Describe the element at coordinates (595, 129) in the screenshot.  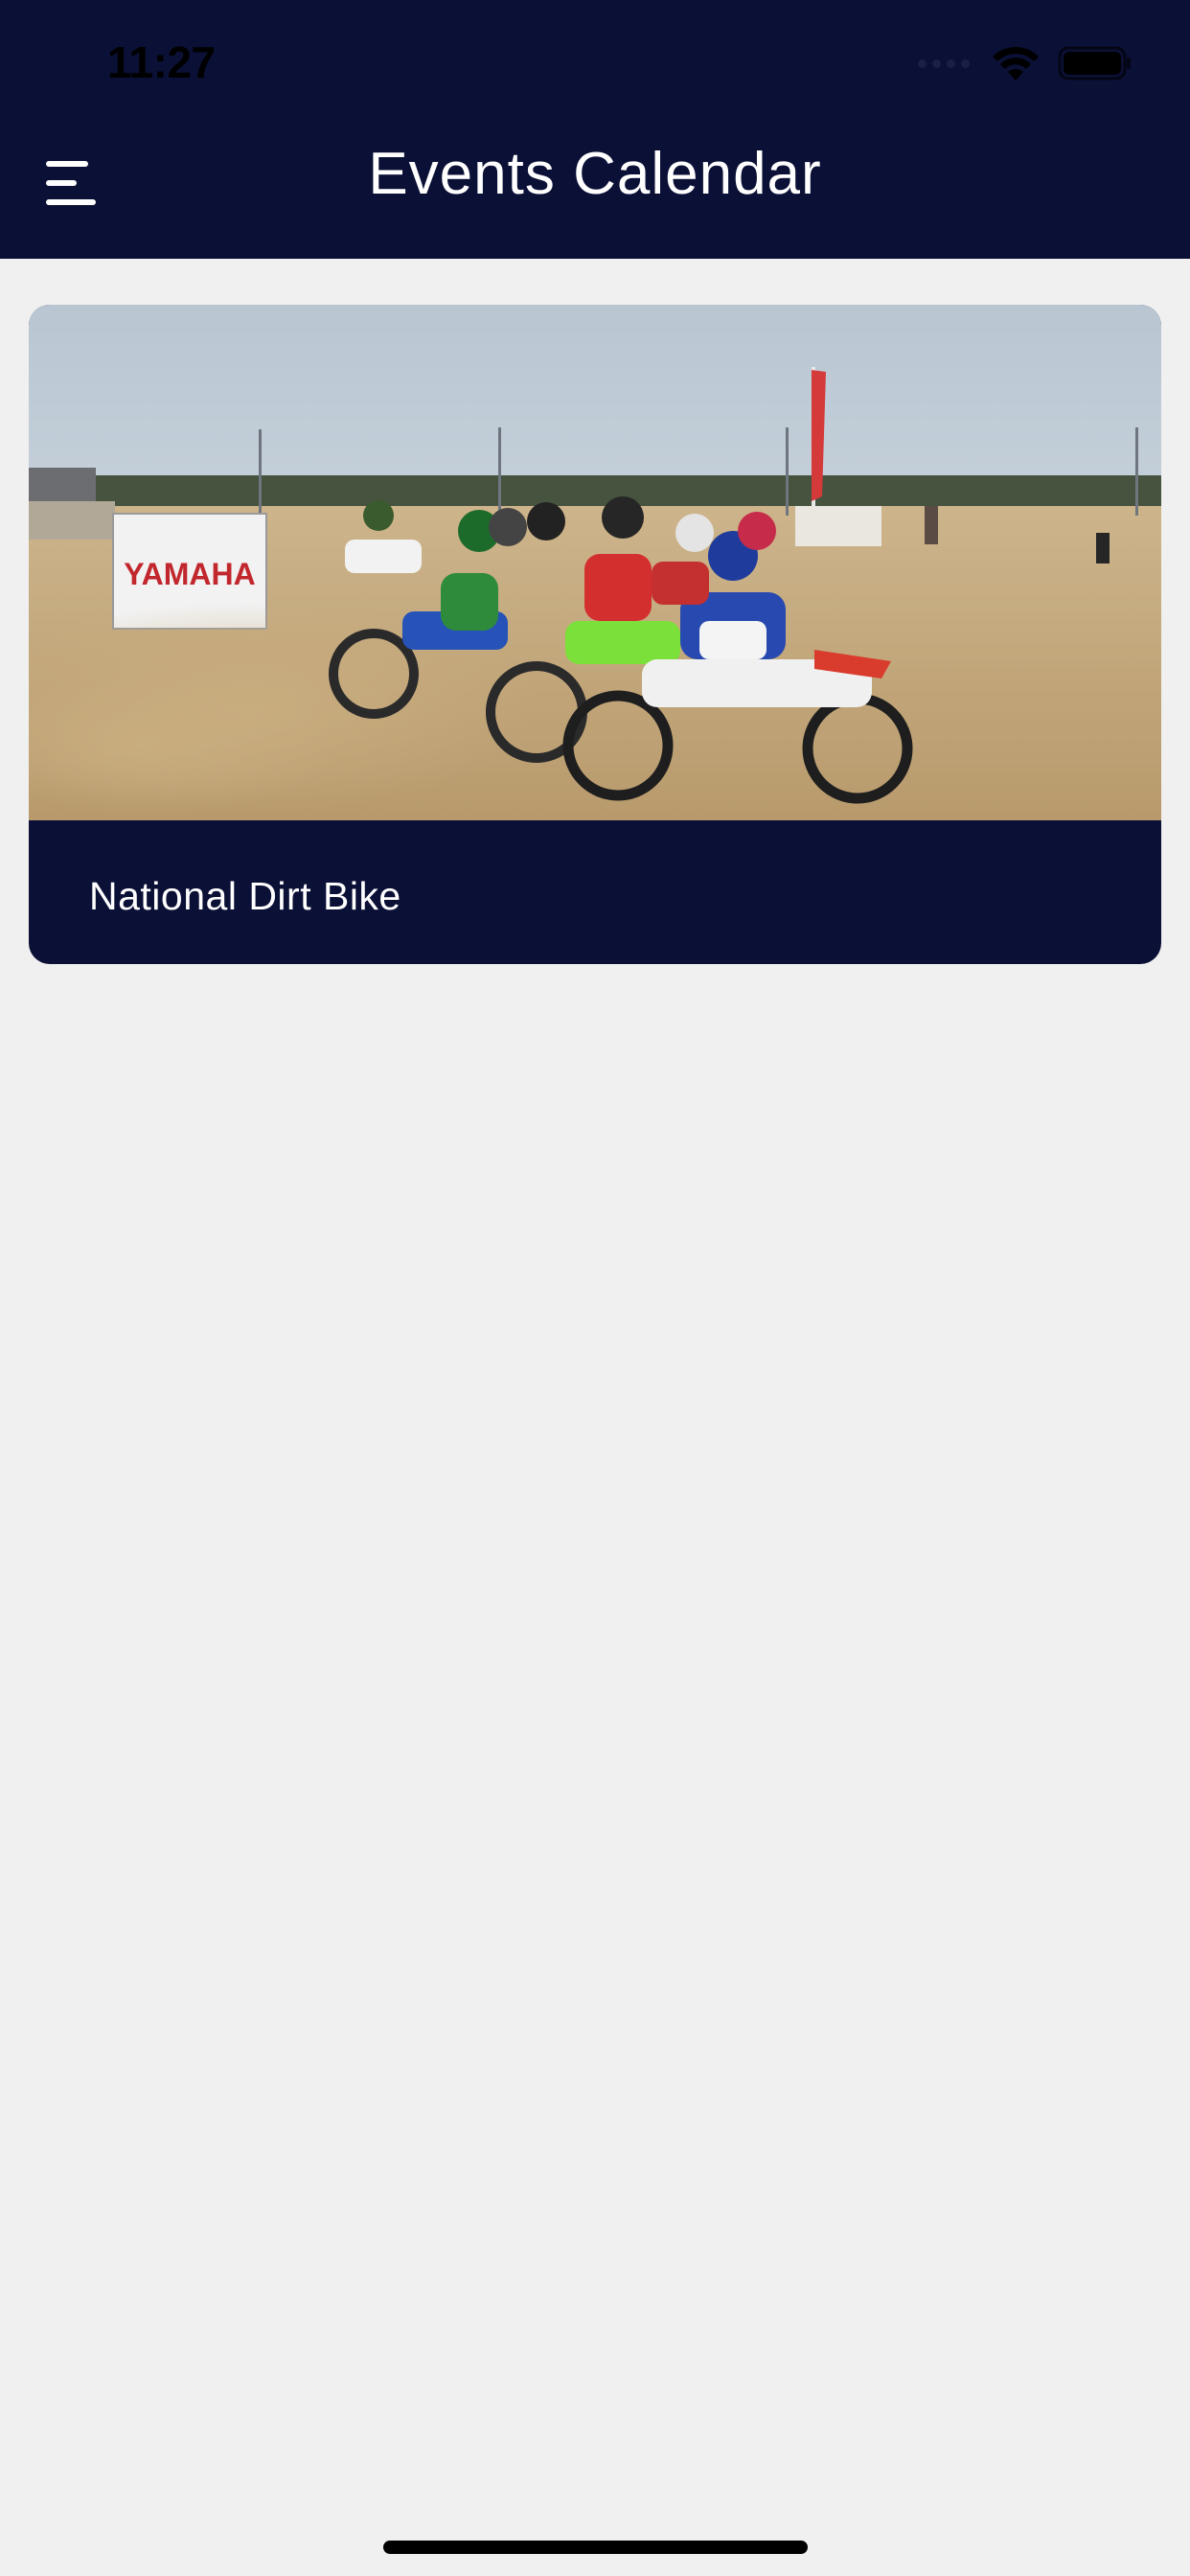
I see `app-header: 11:27 Events Calendar` at that location.